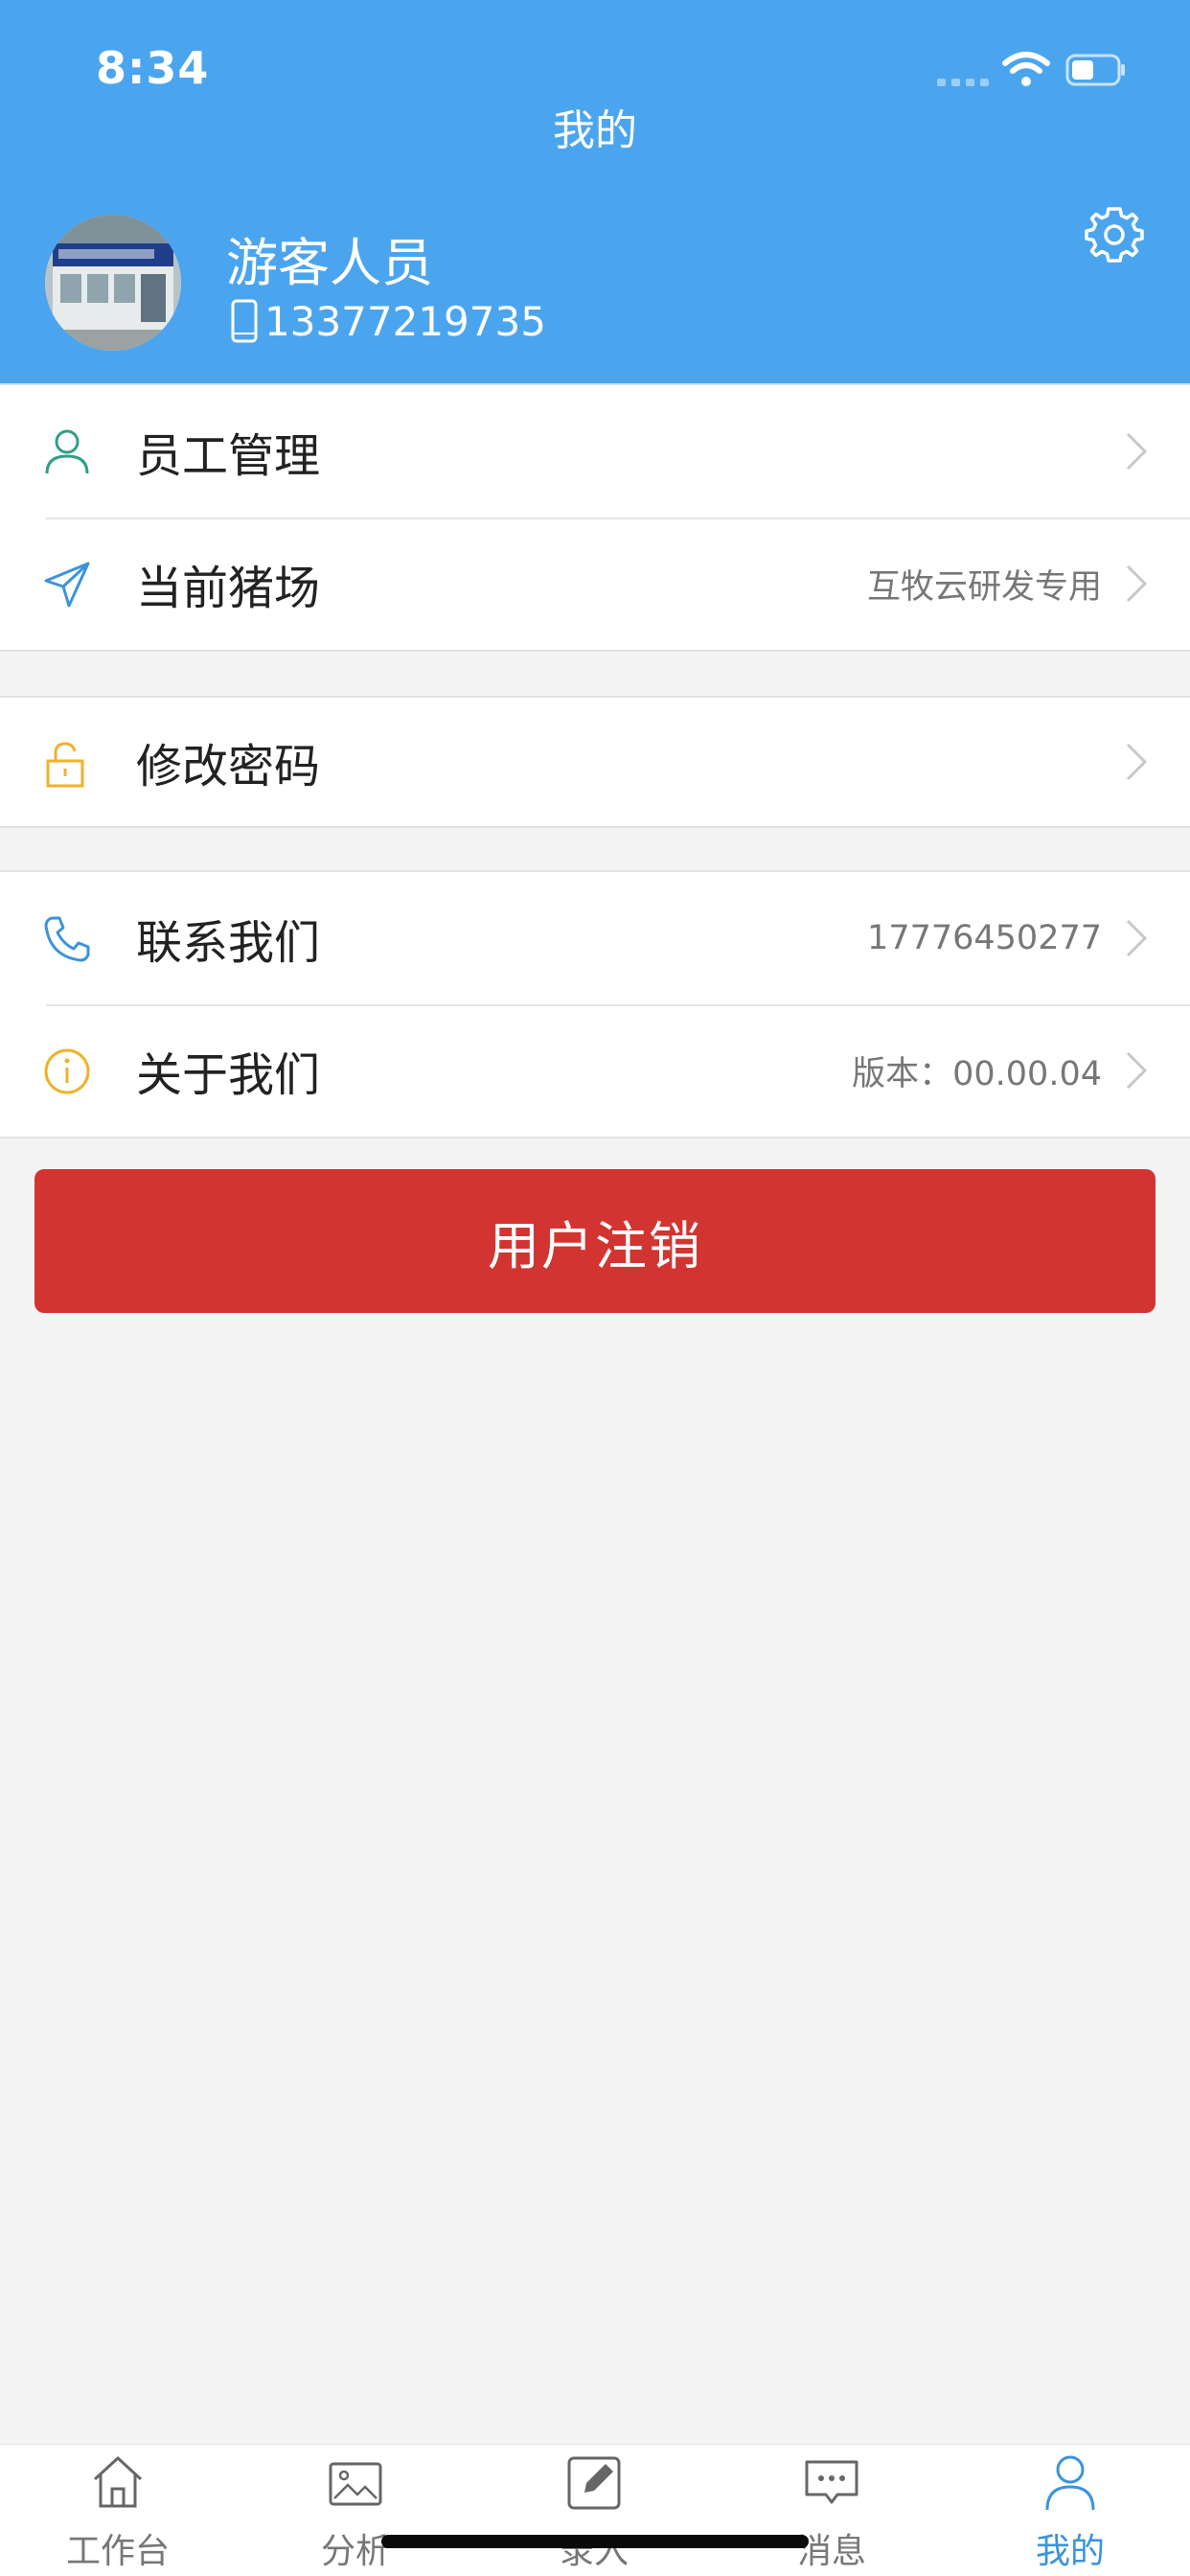  I want to click on message-icon, so click(832, 2482).